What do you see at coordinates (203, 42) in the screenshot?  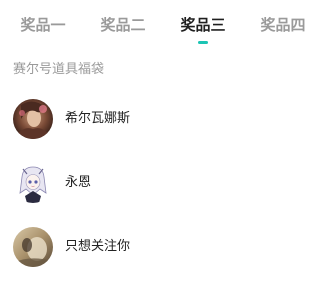 I see `active-tab-indicator` at bounding box center [203, 42].